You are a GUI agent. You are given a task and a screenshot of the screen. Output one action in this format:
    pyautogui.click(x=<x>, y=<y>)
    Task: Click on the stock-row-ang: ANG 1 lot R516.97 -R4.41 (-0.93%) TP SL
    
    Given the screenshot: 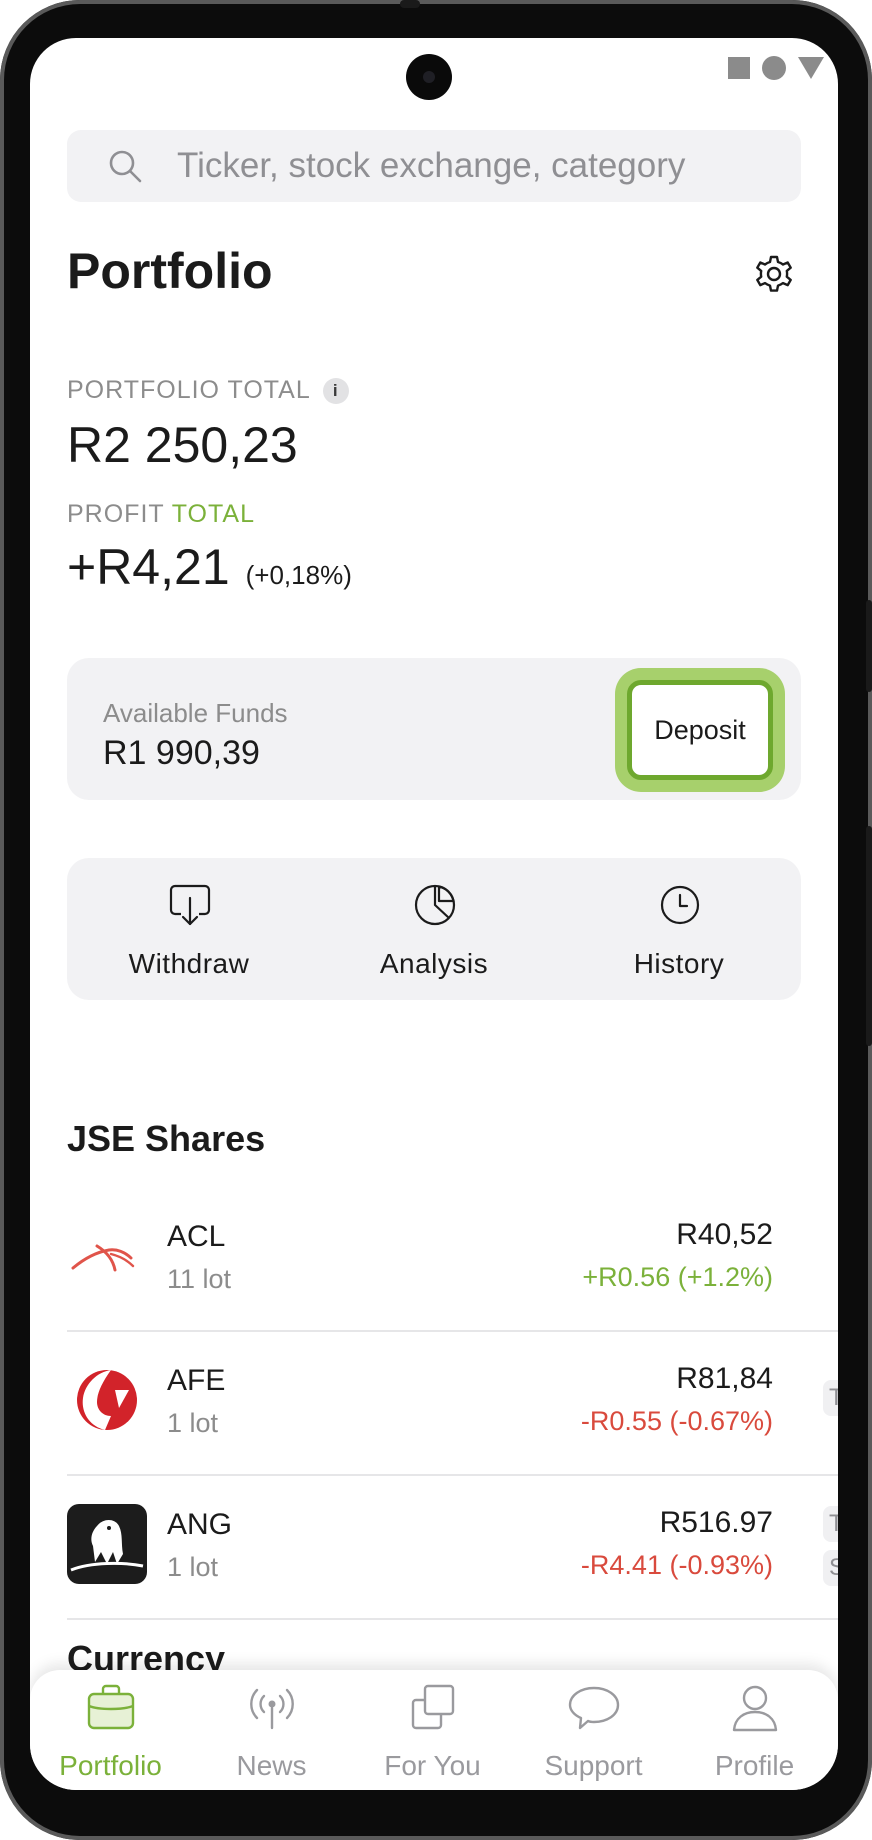 What is the action you would take?
    pyautogui.click(x=452, y=1548)
    